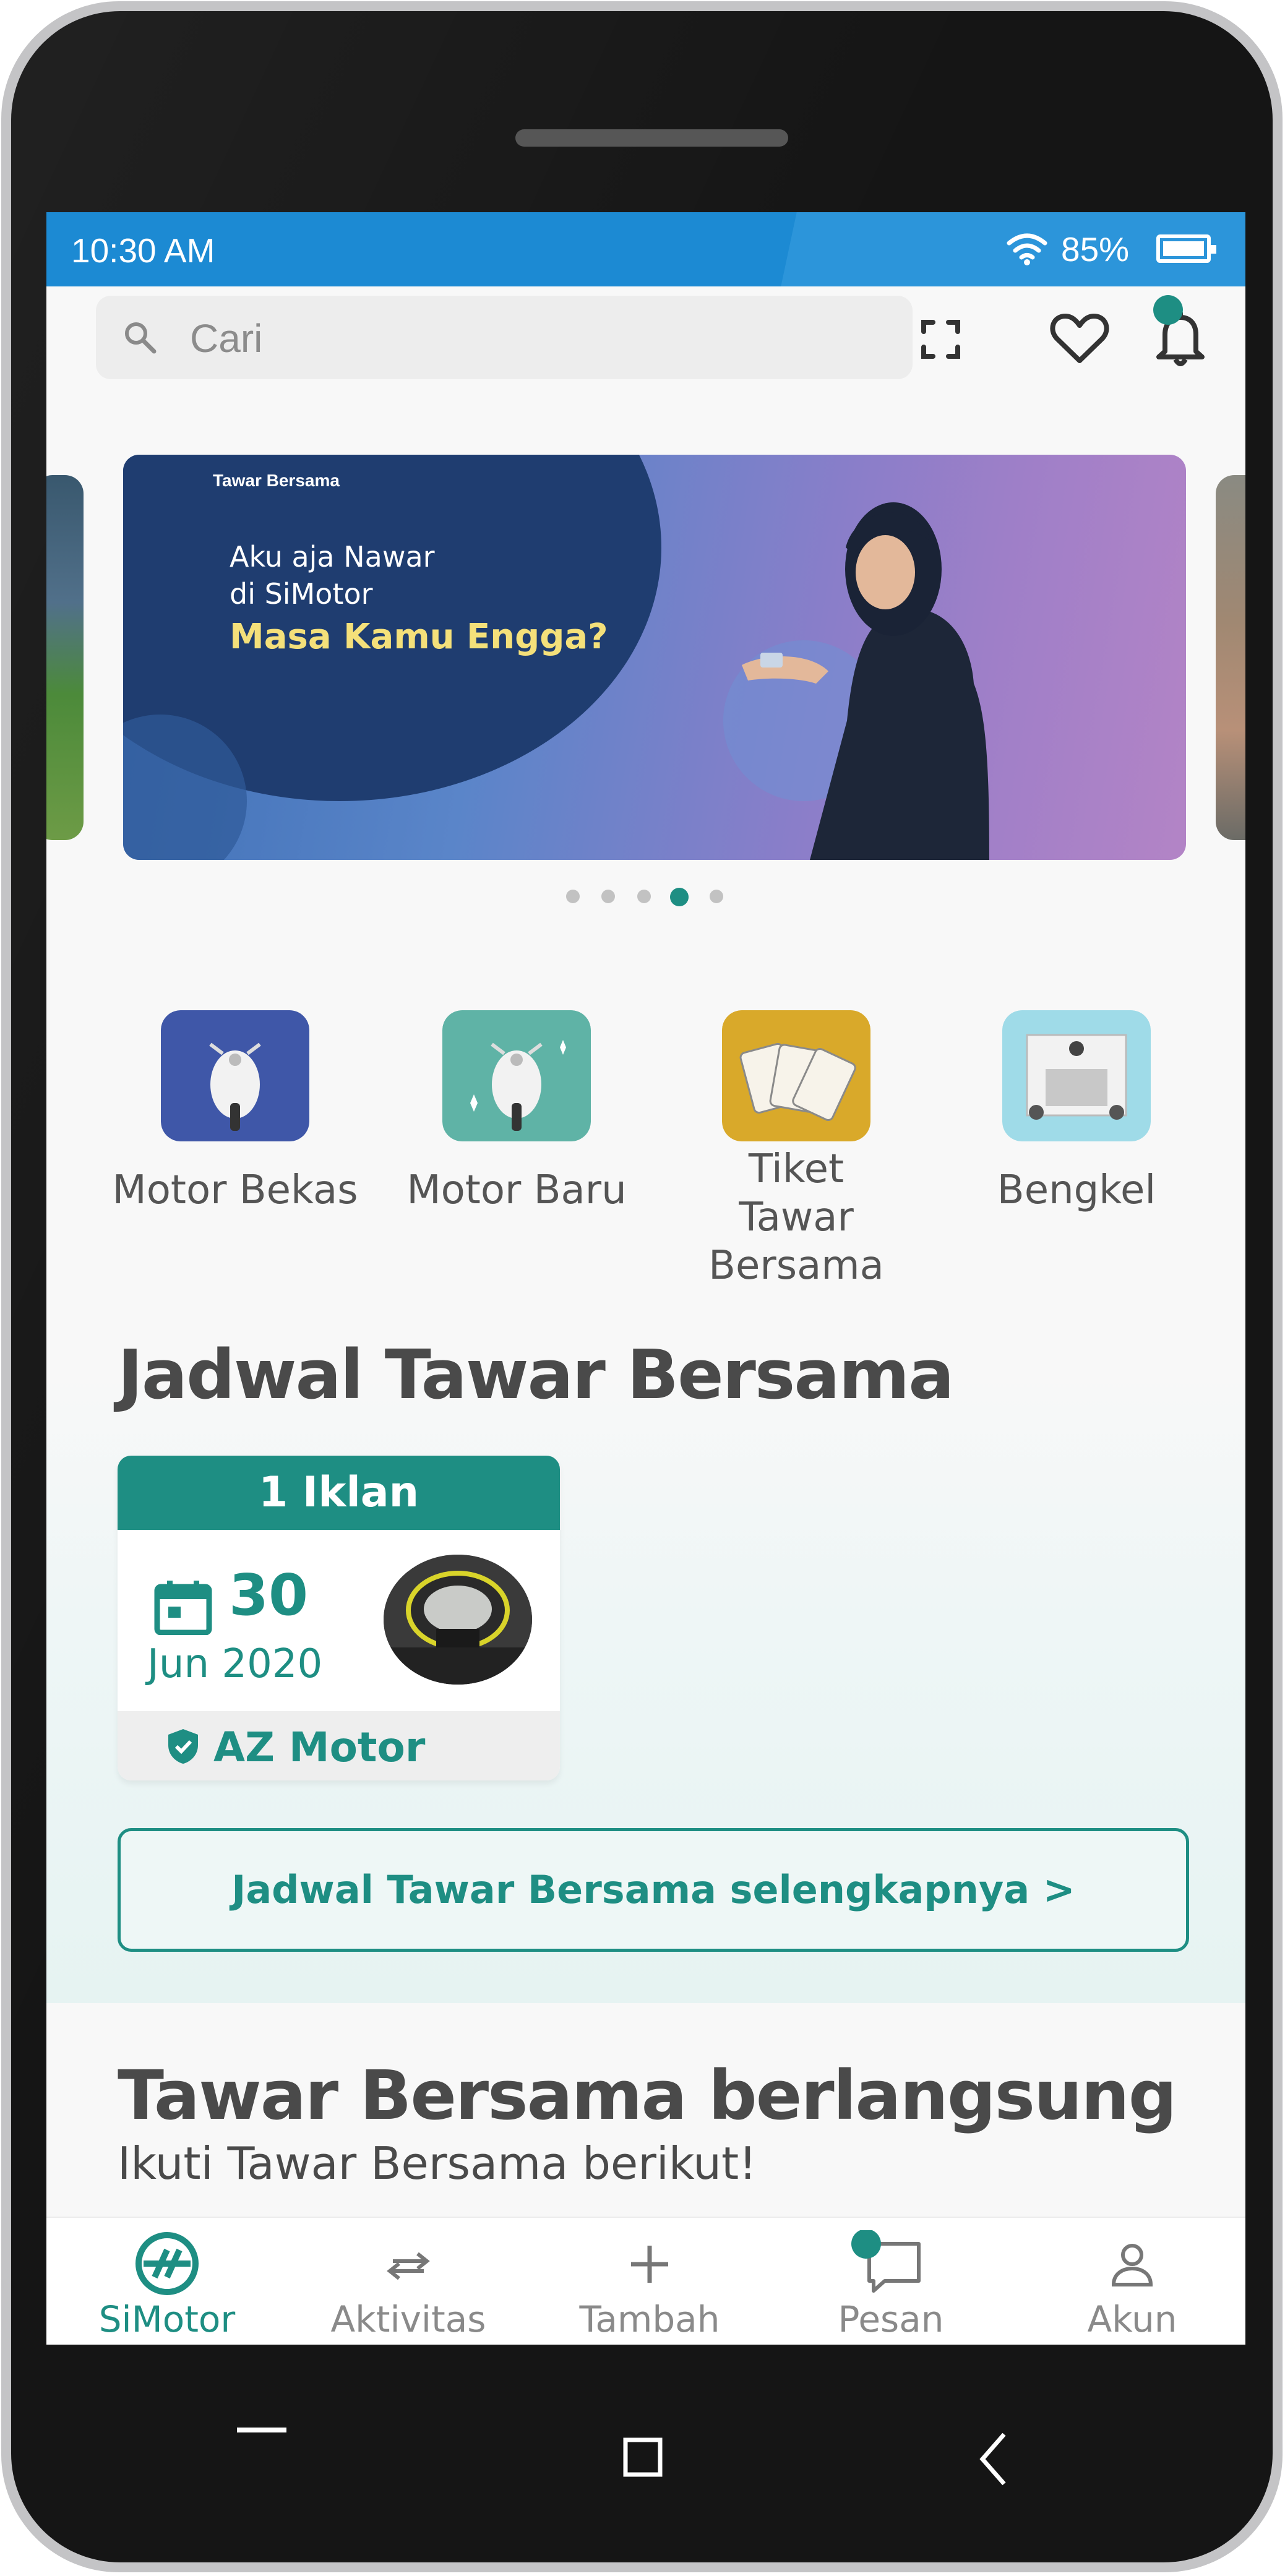  Describe the element at coordinates (419, 637) in the screenshot. I see `banner-headline: Masa Kamu Engga?` at that location.